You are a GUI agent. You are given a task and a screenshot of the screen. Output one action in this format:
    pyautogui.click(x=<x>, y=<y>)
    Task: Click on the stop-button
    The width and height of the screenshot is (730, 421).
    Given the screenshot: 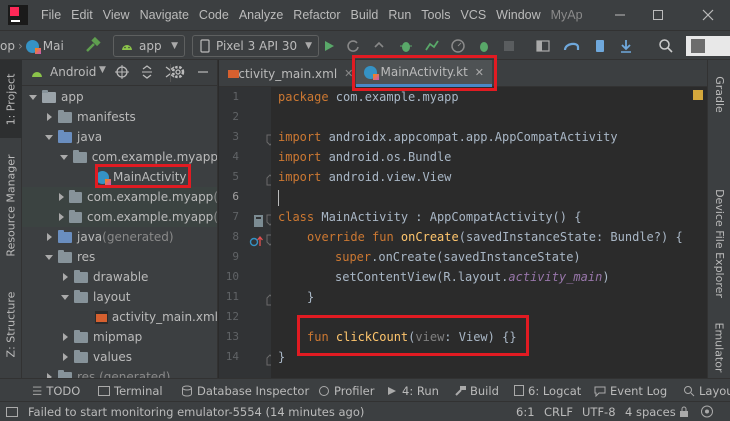 What is the action you would take?
    pyautogui.click(x=509, y=46)
    